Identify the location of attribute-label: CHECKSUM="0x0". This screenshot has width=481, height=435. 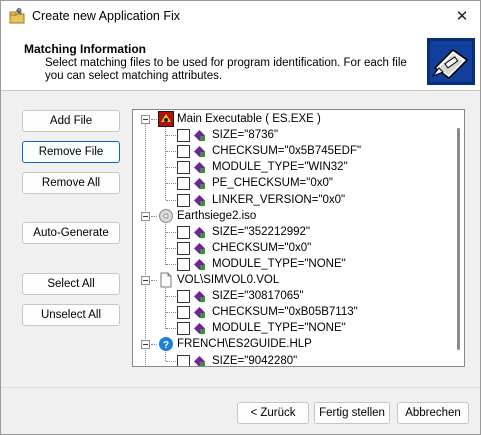
(262, 247).